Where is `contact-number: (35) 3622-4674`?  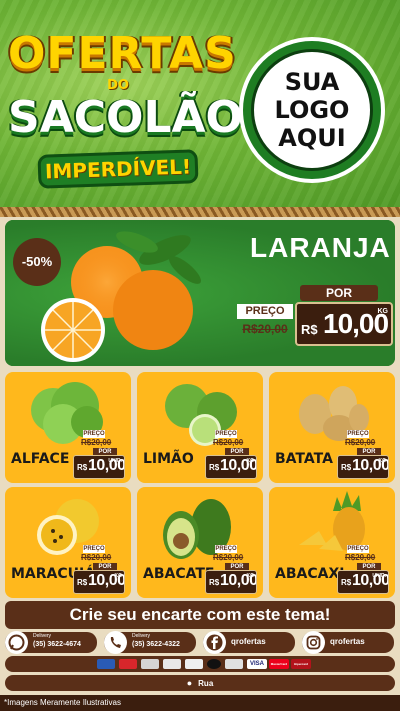
contact-number: (35) 3622-4674 is located at coordinates (57, 644).